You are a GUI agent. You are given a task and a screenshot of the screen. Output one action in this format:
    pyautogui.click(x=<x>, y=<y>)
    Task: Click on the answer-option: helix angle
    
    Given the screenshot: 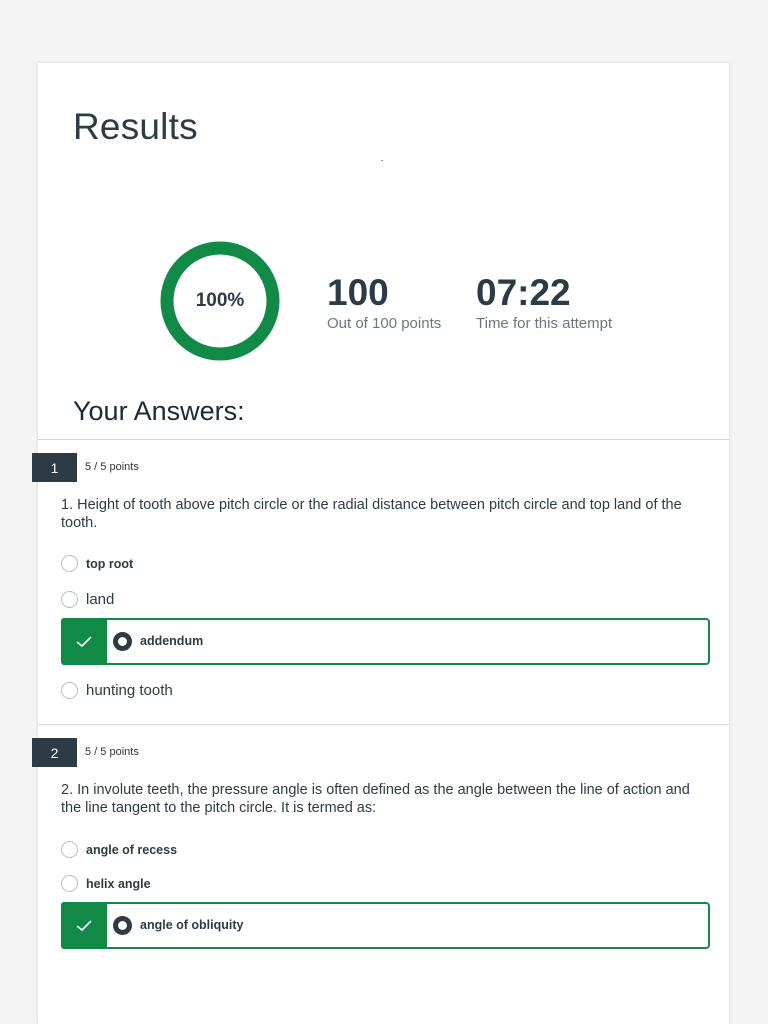 What is the action you would take?
    pyautogui.click(x=106, y=883)
    